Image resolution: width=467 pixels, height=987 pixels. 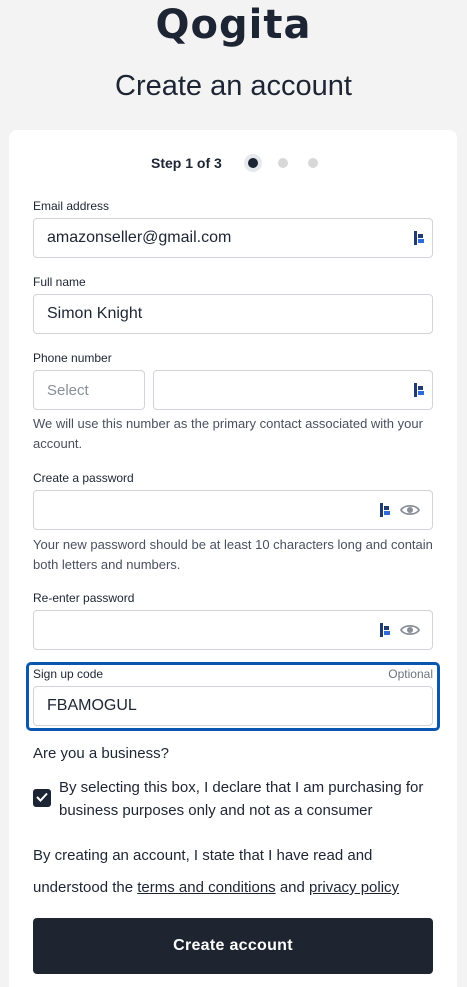 What do you see at coordinates (292, 887) in the screenshot?
I see `legal-and: and` at bounding box center [292, 887].